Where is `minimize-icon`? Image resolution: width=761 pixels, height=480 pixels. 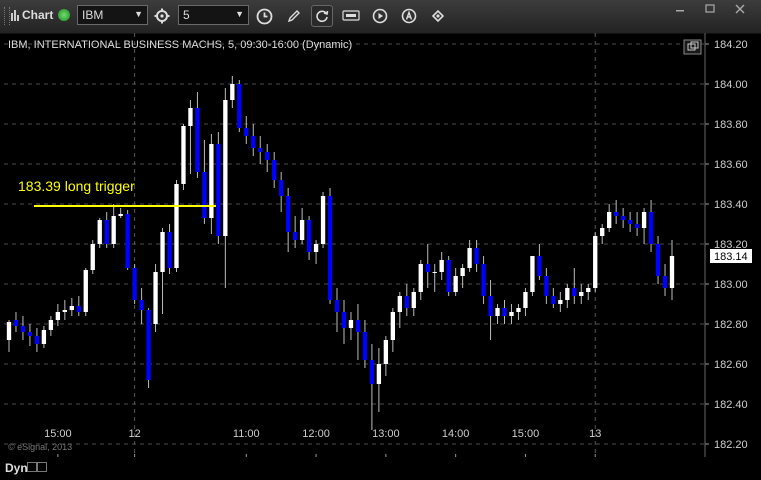
minimize-icon is located at coordinates (680, 11).